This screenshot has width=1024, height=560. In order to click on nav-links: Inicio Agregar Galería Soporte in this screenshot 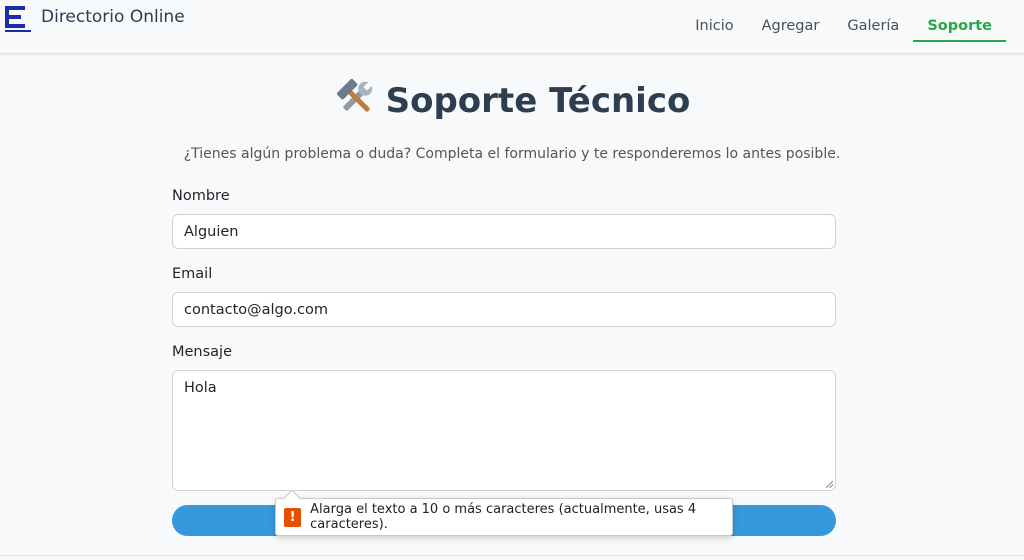, I will do `click(843, 21)`.